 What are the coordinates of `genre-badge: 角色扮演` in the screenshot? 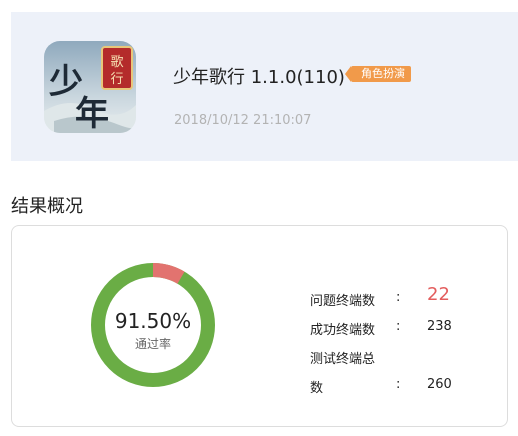 It's located at (378, 74).